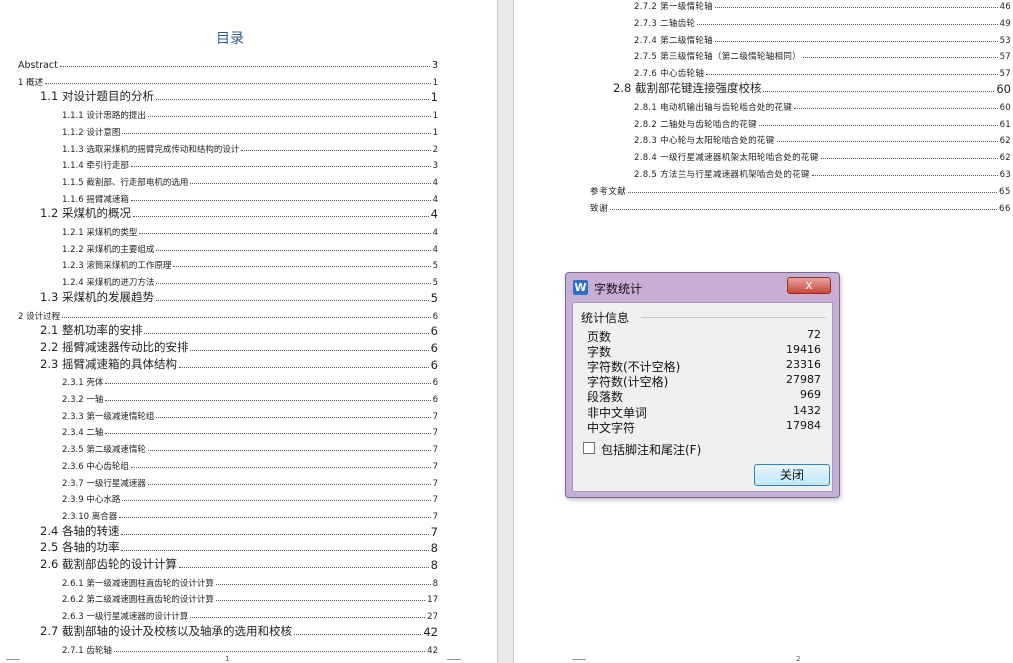 This screenshot has width=1013, height=663. What do you see at coordinates (435, 166) in the screenshot?
I see `toc-entry-page: 3` at bounding box center [435, 166].